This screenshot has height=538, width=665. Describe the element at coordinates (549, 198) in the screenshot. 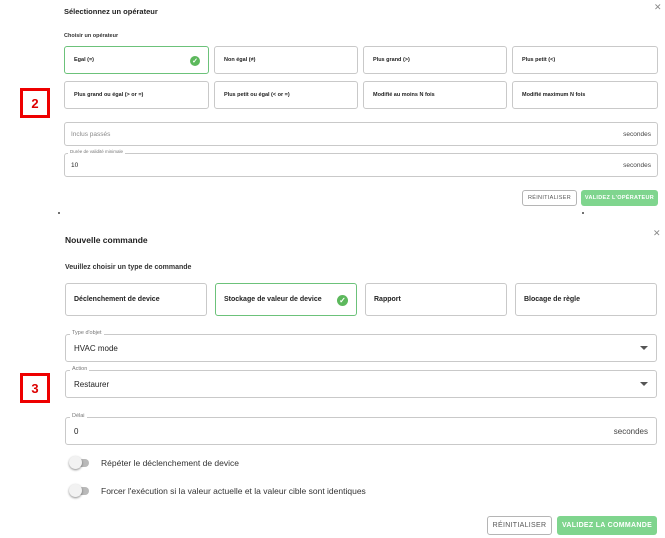

I see `operator-reset-button: RÉINITIALISER` at that location.